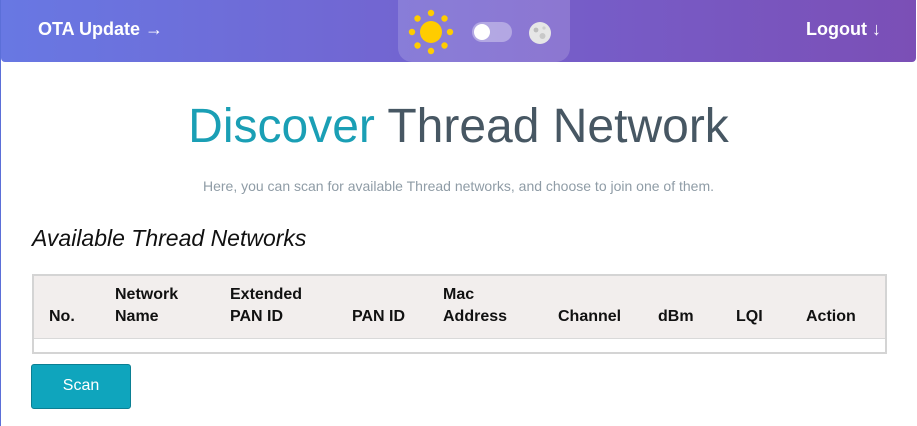  Describe the element at coordinates (81, 386) in the screenshot. I see `scan-button: Scan` at that location.